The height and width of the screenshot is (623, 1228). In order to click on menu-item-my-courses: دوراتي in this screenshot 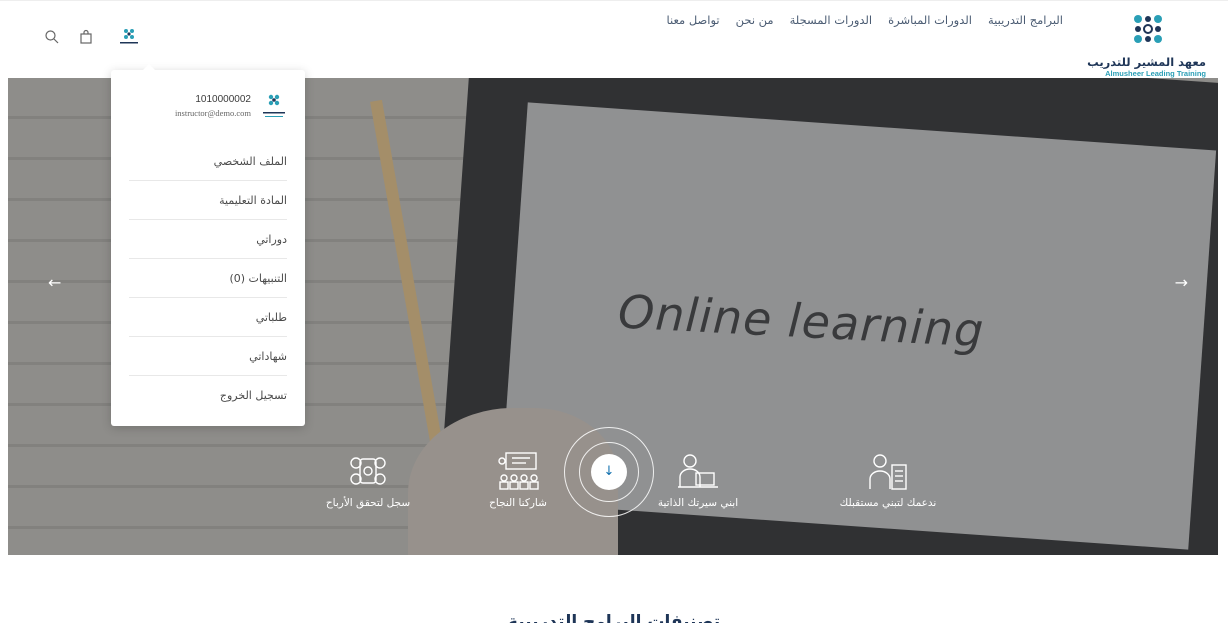, I will do `click(208, 239)`.